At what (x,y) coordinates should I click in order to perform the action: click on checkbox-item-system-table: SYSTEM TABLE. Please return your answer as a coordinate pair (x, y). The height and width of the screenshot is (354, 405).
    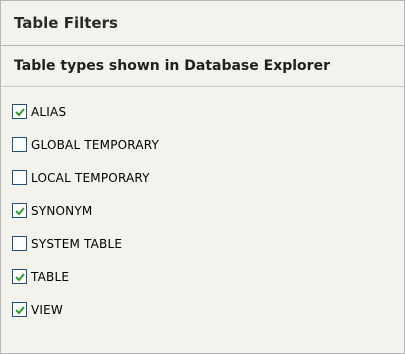
    Looking at the image, I should click on (202, 243).